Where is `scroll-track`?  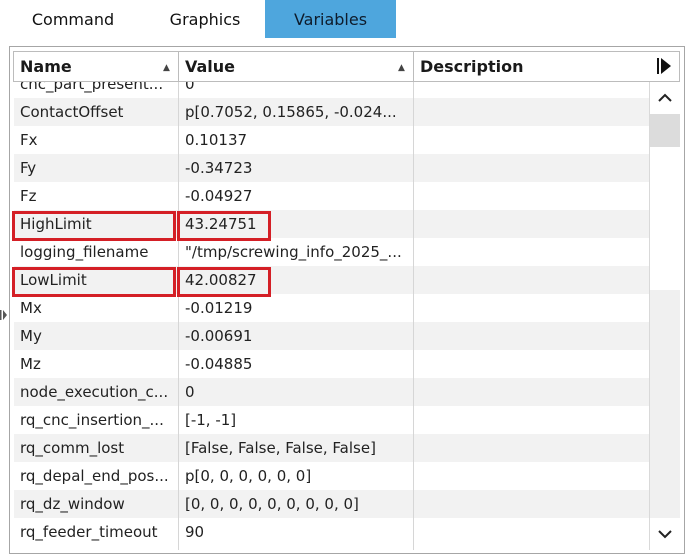
scroll-track is located at coordinates (665, 218).